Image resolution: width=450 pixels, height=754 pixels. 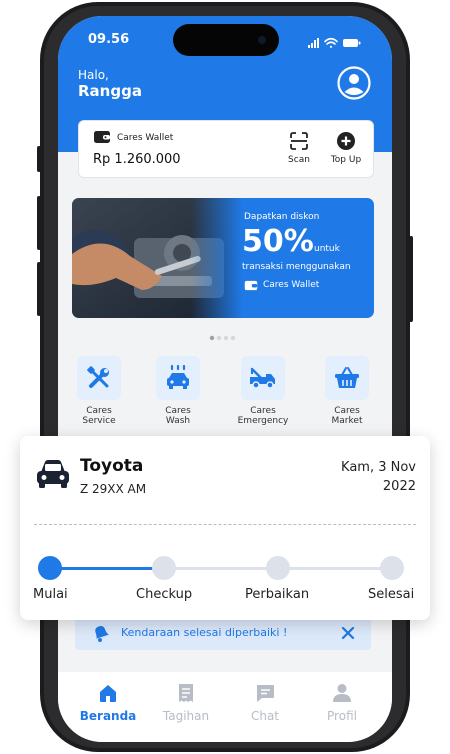 I want to click on car-icon, so click(x=53, y=474).